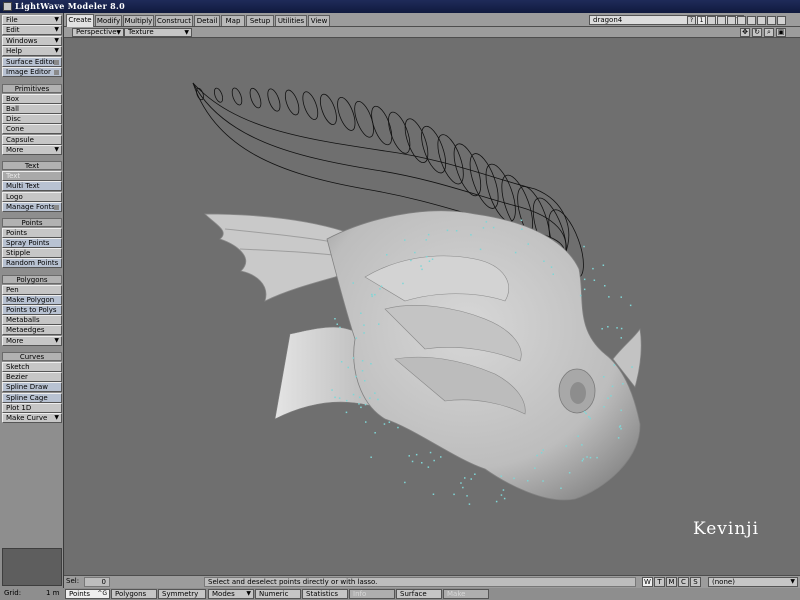  I want to click on bezier-tool: Bezier, so click(32, 377).